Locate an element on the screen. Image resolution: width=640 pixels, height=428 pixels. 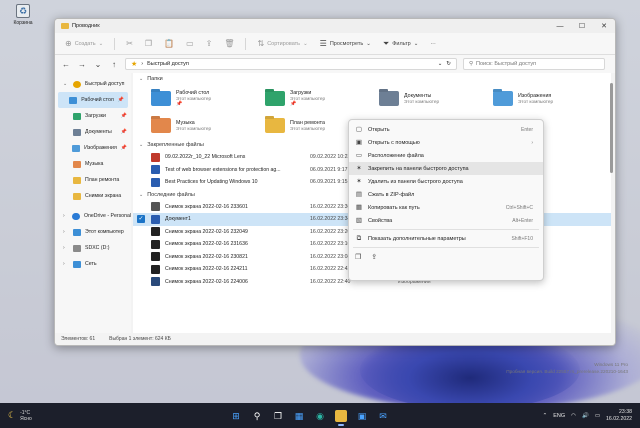
documents-folder-icon is located at coordinates (77, 132).